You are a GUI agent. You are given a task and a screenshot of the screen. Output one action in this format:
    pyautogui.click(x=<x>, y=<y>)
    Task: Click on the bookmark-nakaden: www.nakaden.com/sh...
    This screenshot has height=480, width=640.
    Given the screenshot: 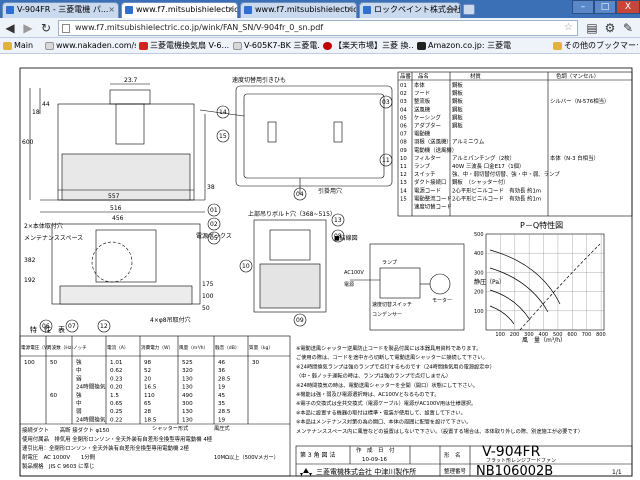 What is the action you would take?
    pyautogui.click(x=90, y=46)
    